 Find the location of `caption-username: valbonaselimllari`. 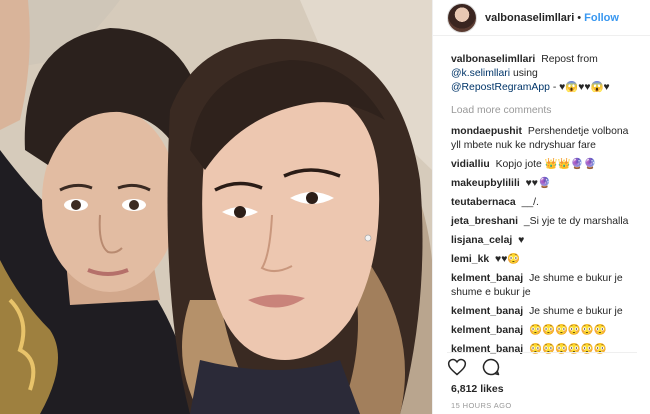

caption-username: valbonaselimllari is located at coordinates (493, 59).